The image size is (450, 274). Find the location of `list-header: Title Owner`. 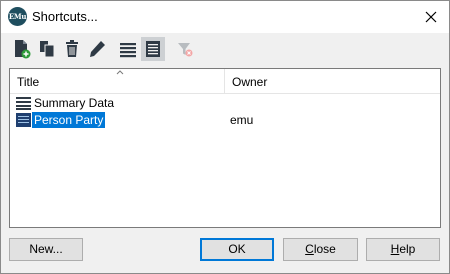

list-header: Title Owner is located at coordinates (225, 81).